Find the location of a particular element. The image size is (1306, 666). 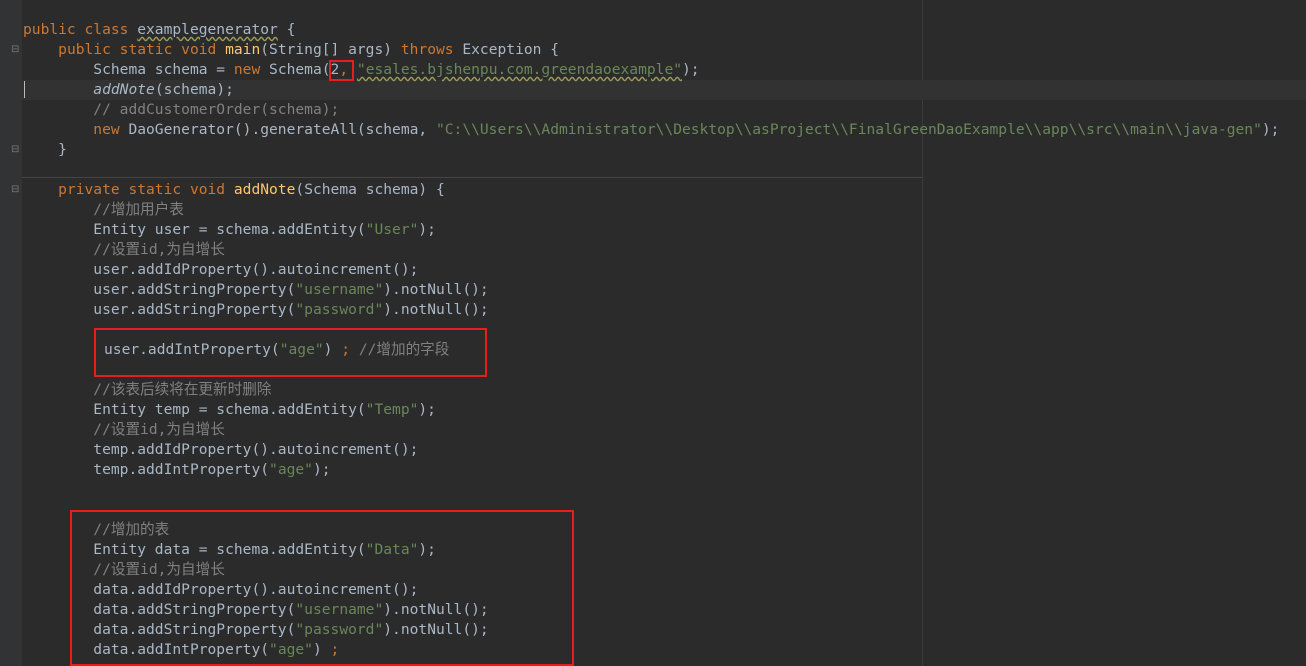

exception-type: Exception { is located at coordinates (506, 49).